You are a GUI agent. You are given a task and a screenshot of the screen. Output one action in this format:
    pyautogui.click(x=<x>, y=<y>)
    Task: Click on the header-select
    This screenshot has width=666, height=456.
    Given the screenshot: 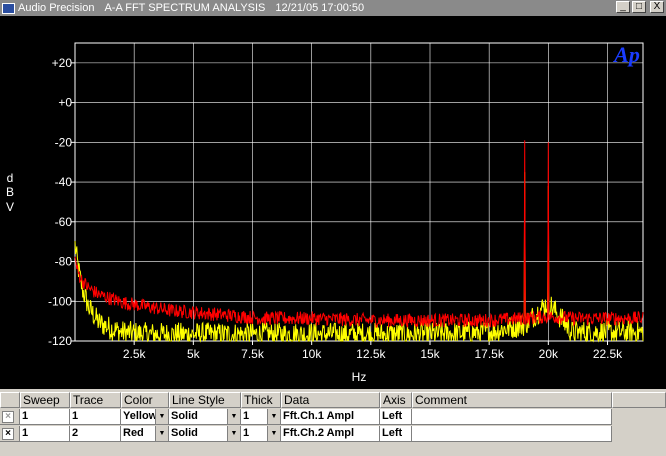 What is the action you would take?
    pyautogui.click(x=10, y=400)
    